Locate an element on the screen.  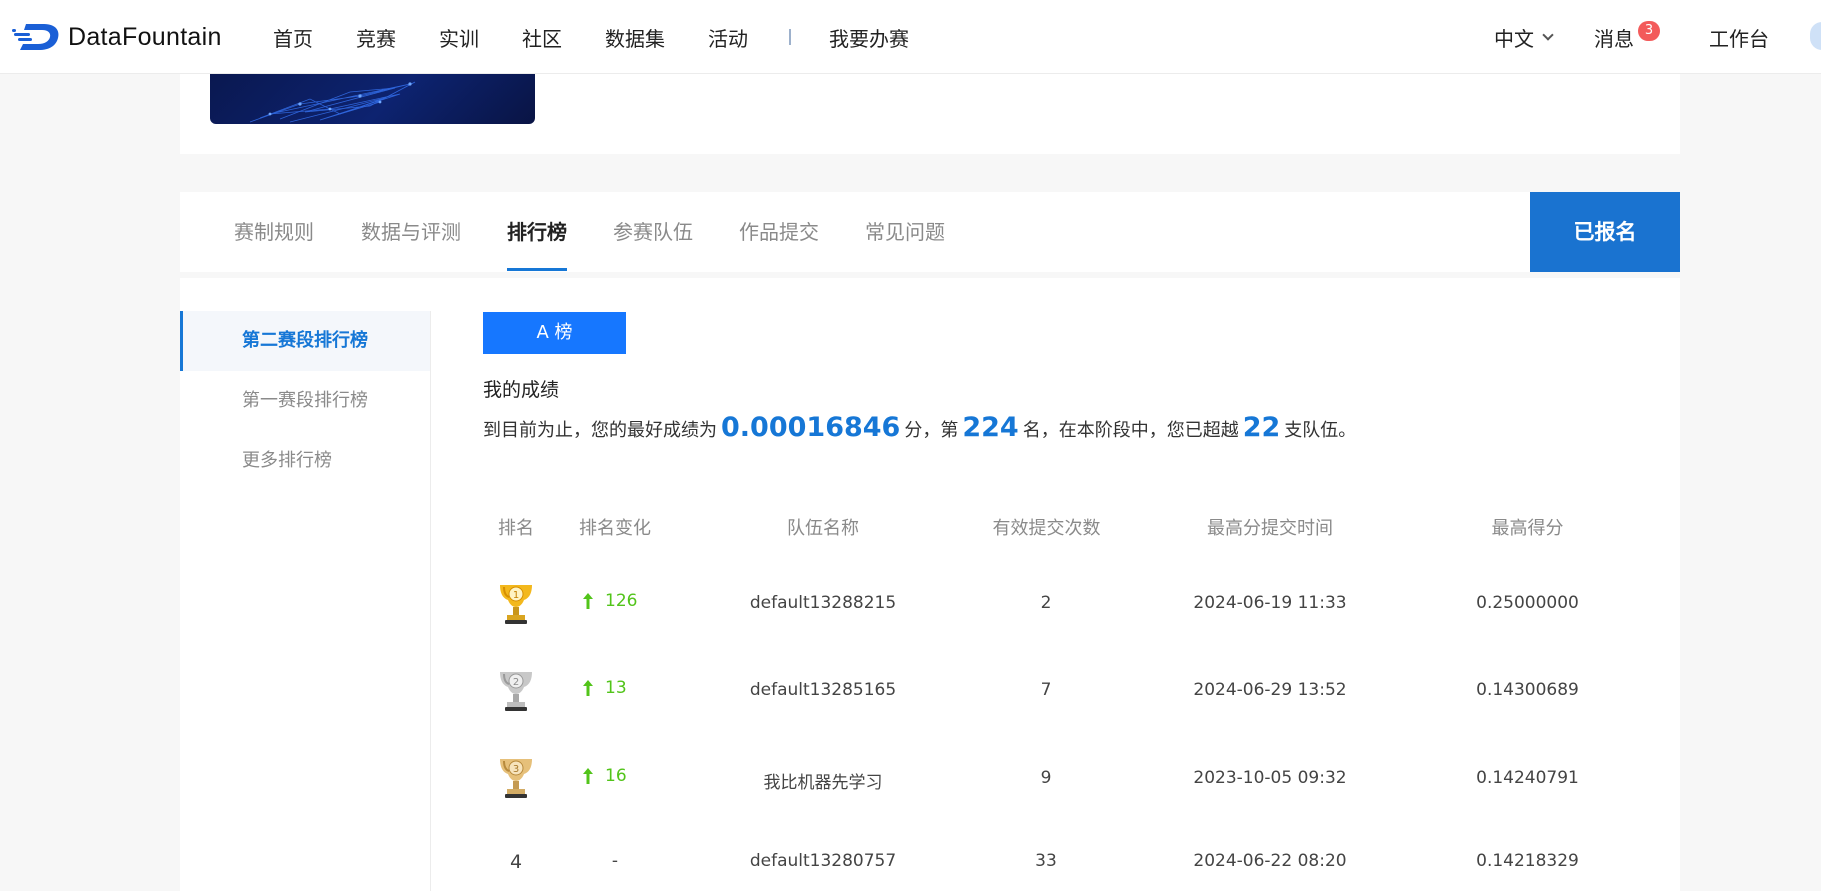
nav-events: 活动 is located at coordinates (728, 37).